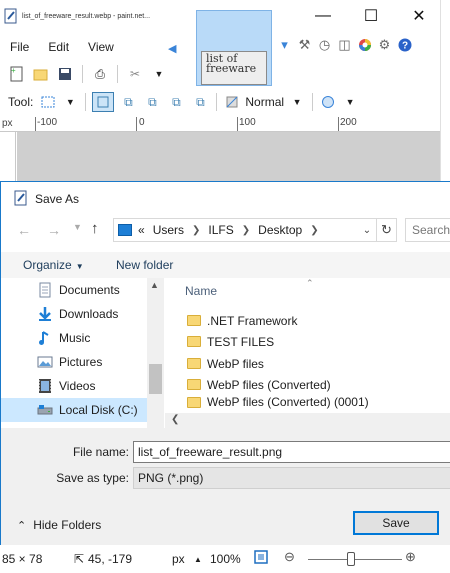  What do you see at coordinates (297, 102) in the screenshot?
I see `blend-mode-dropdown-icon: ▼` at bounding box center [297, 102].